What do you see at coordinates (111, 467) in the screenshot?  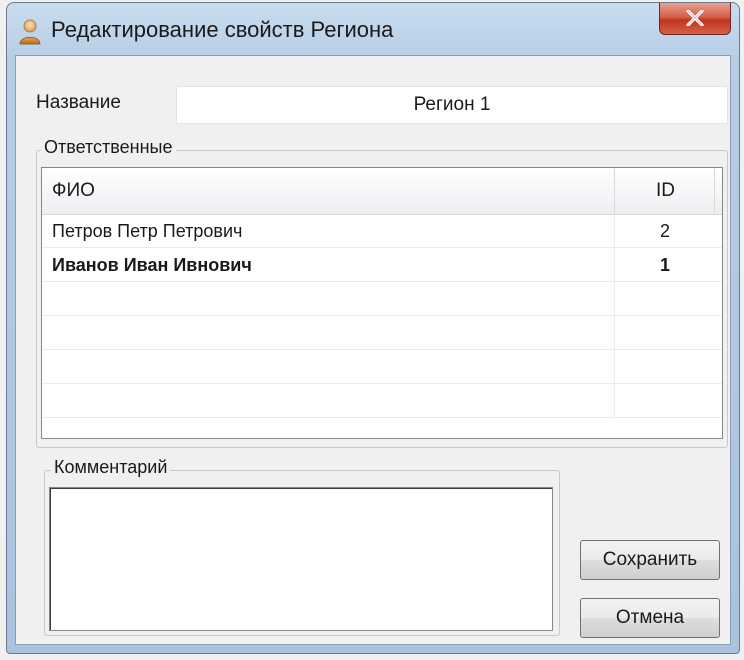 I see `comment-group-label: Комментарий` at bounding box center [111, 467].